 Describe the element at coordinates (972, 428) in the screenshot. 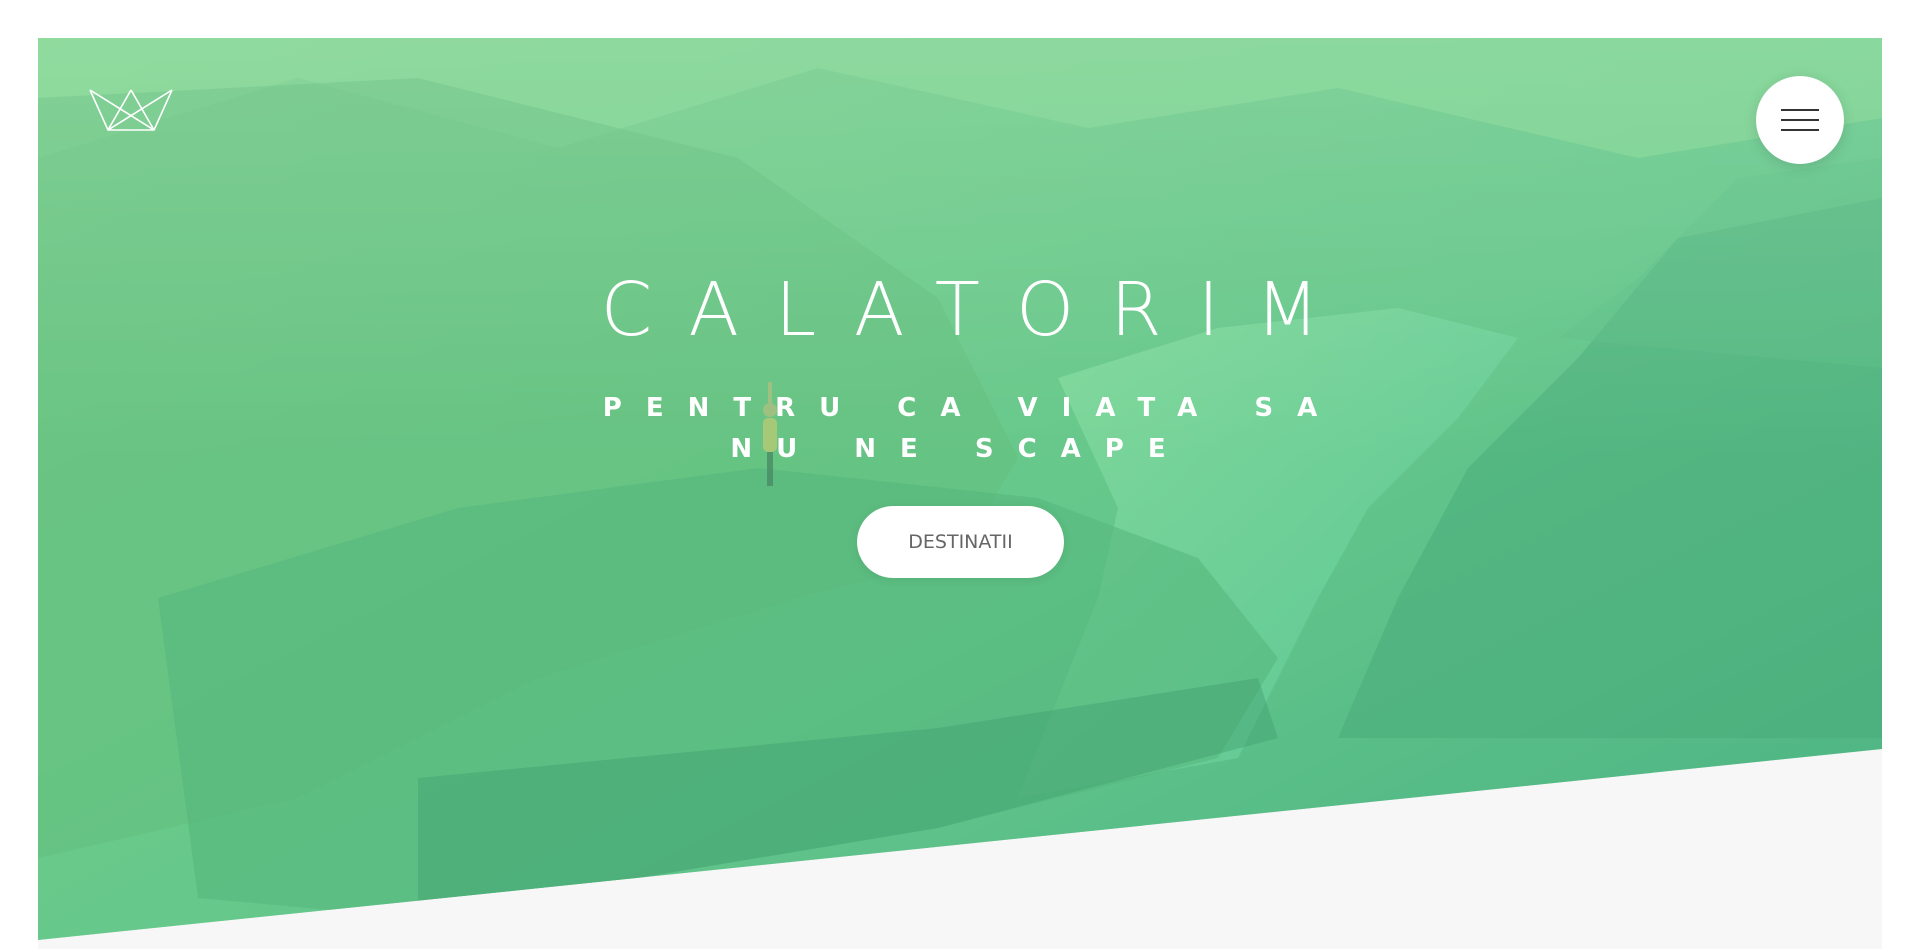

I see `hero-subtitle: PENTRU CA VIATA SA NU NE SCAPE` at that location.